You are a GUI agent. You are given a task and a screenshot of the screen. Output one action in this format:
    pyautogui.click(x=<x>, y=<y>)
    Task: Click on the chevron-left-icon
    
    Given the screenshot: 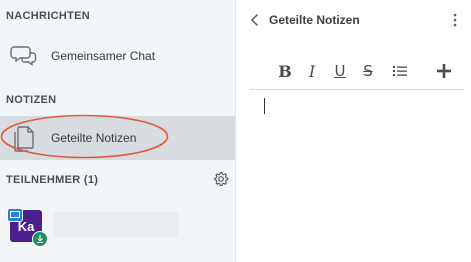 What is the action you would take?
    pyautogui.click(x=255, y=20)
    